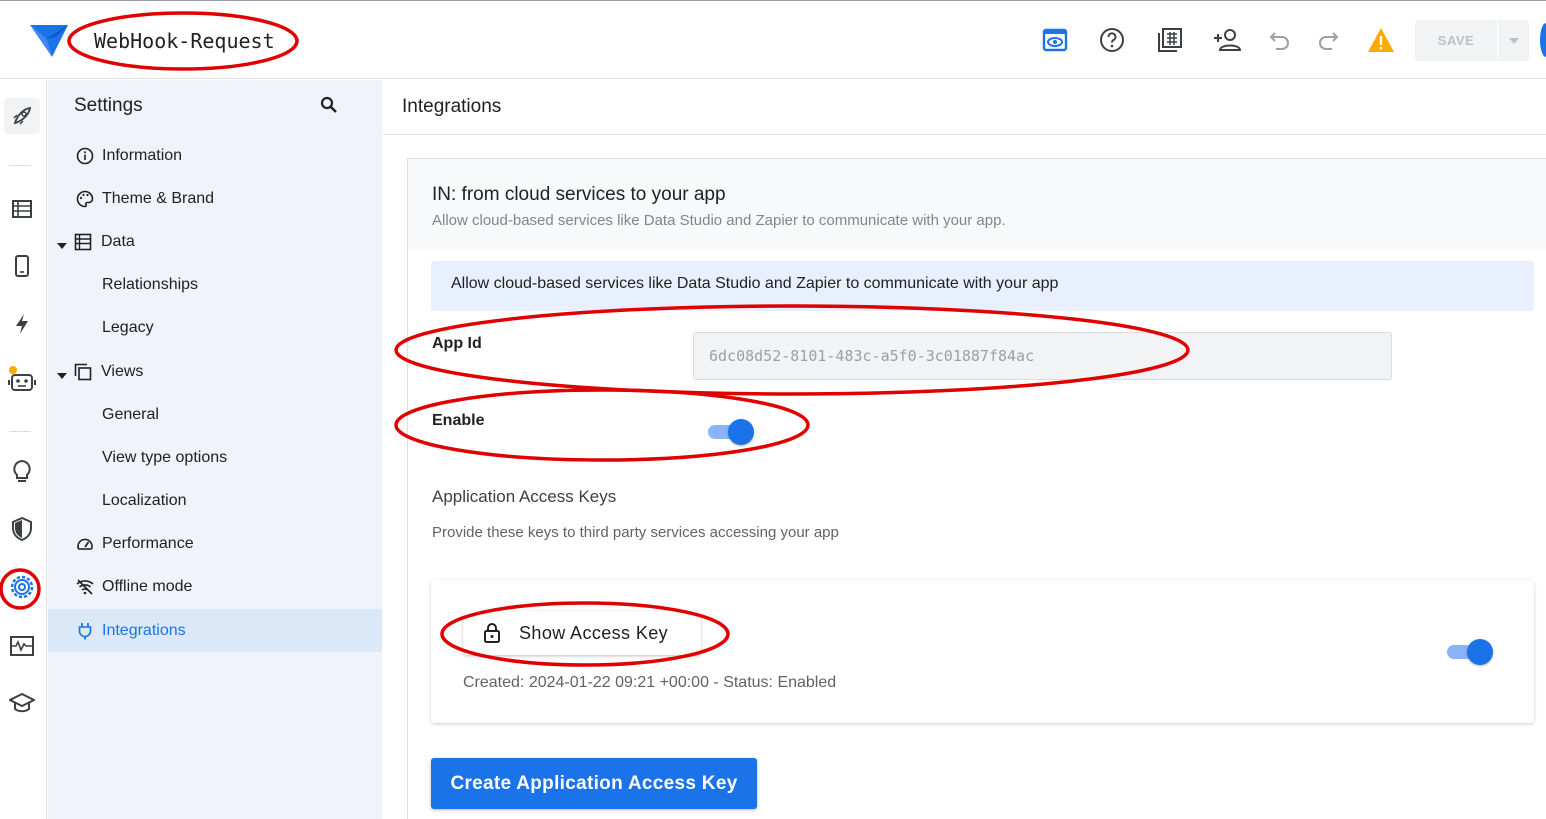 The height and width of the screenshot is (819, 1546). Describe the element at coordinates (85, 156) in the screenshot. I see `info-icon` at that location.